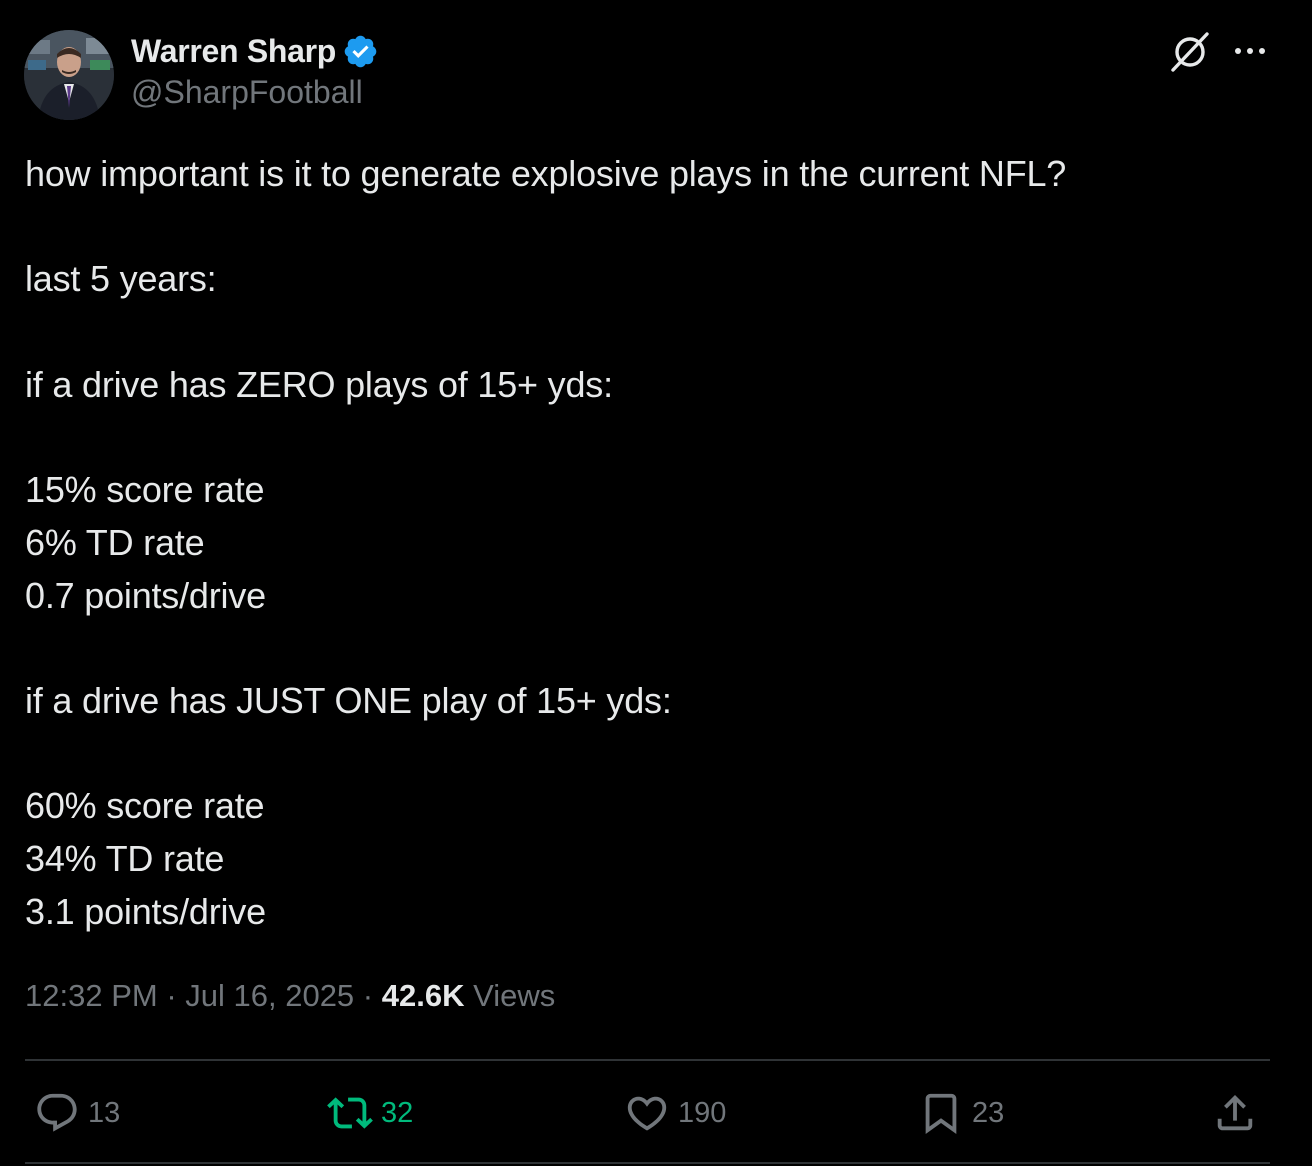 The image size is (1312, 1166). What do you see at coordinates (115, 542) in the screenshot?
I see `tweet-line: 6% TD rate` at bounding box center [115, 542].